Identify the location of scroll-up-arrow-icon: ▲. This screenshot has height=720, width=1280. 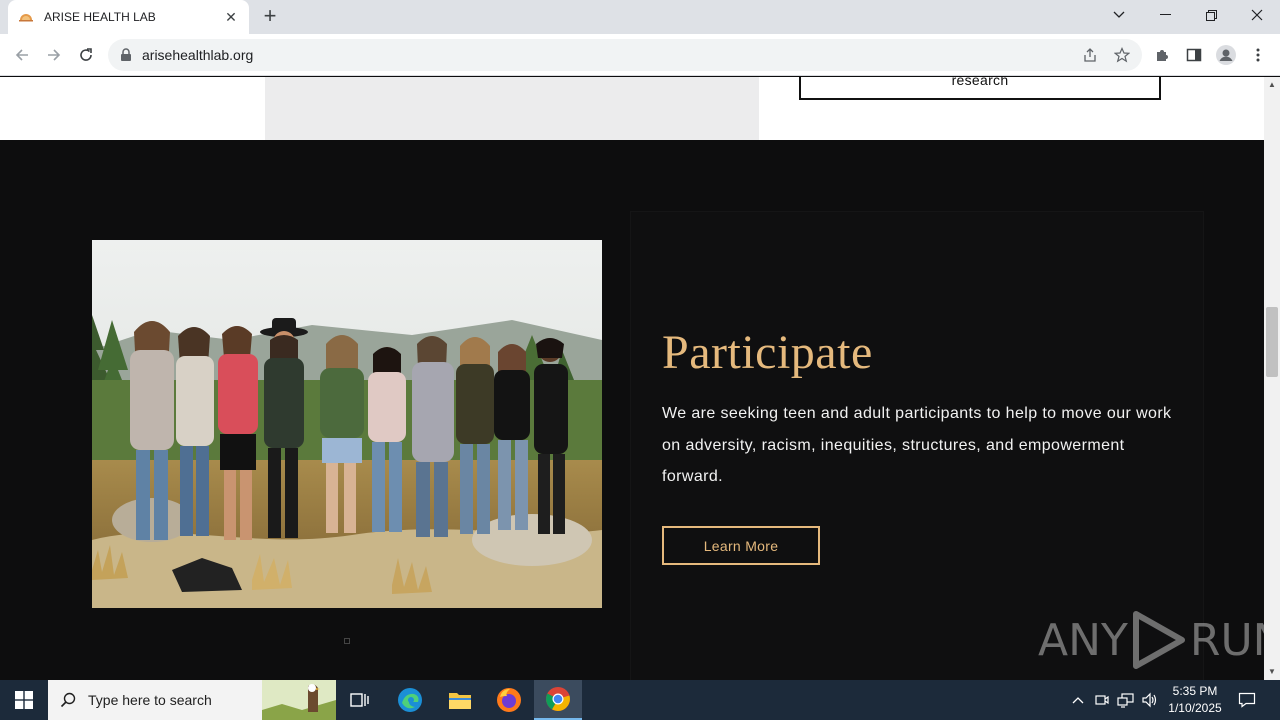
(1272, 85).